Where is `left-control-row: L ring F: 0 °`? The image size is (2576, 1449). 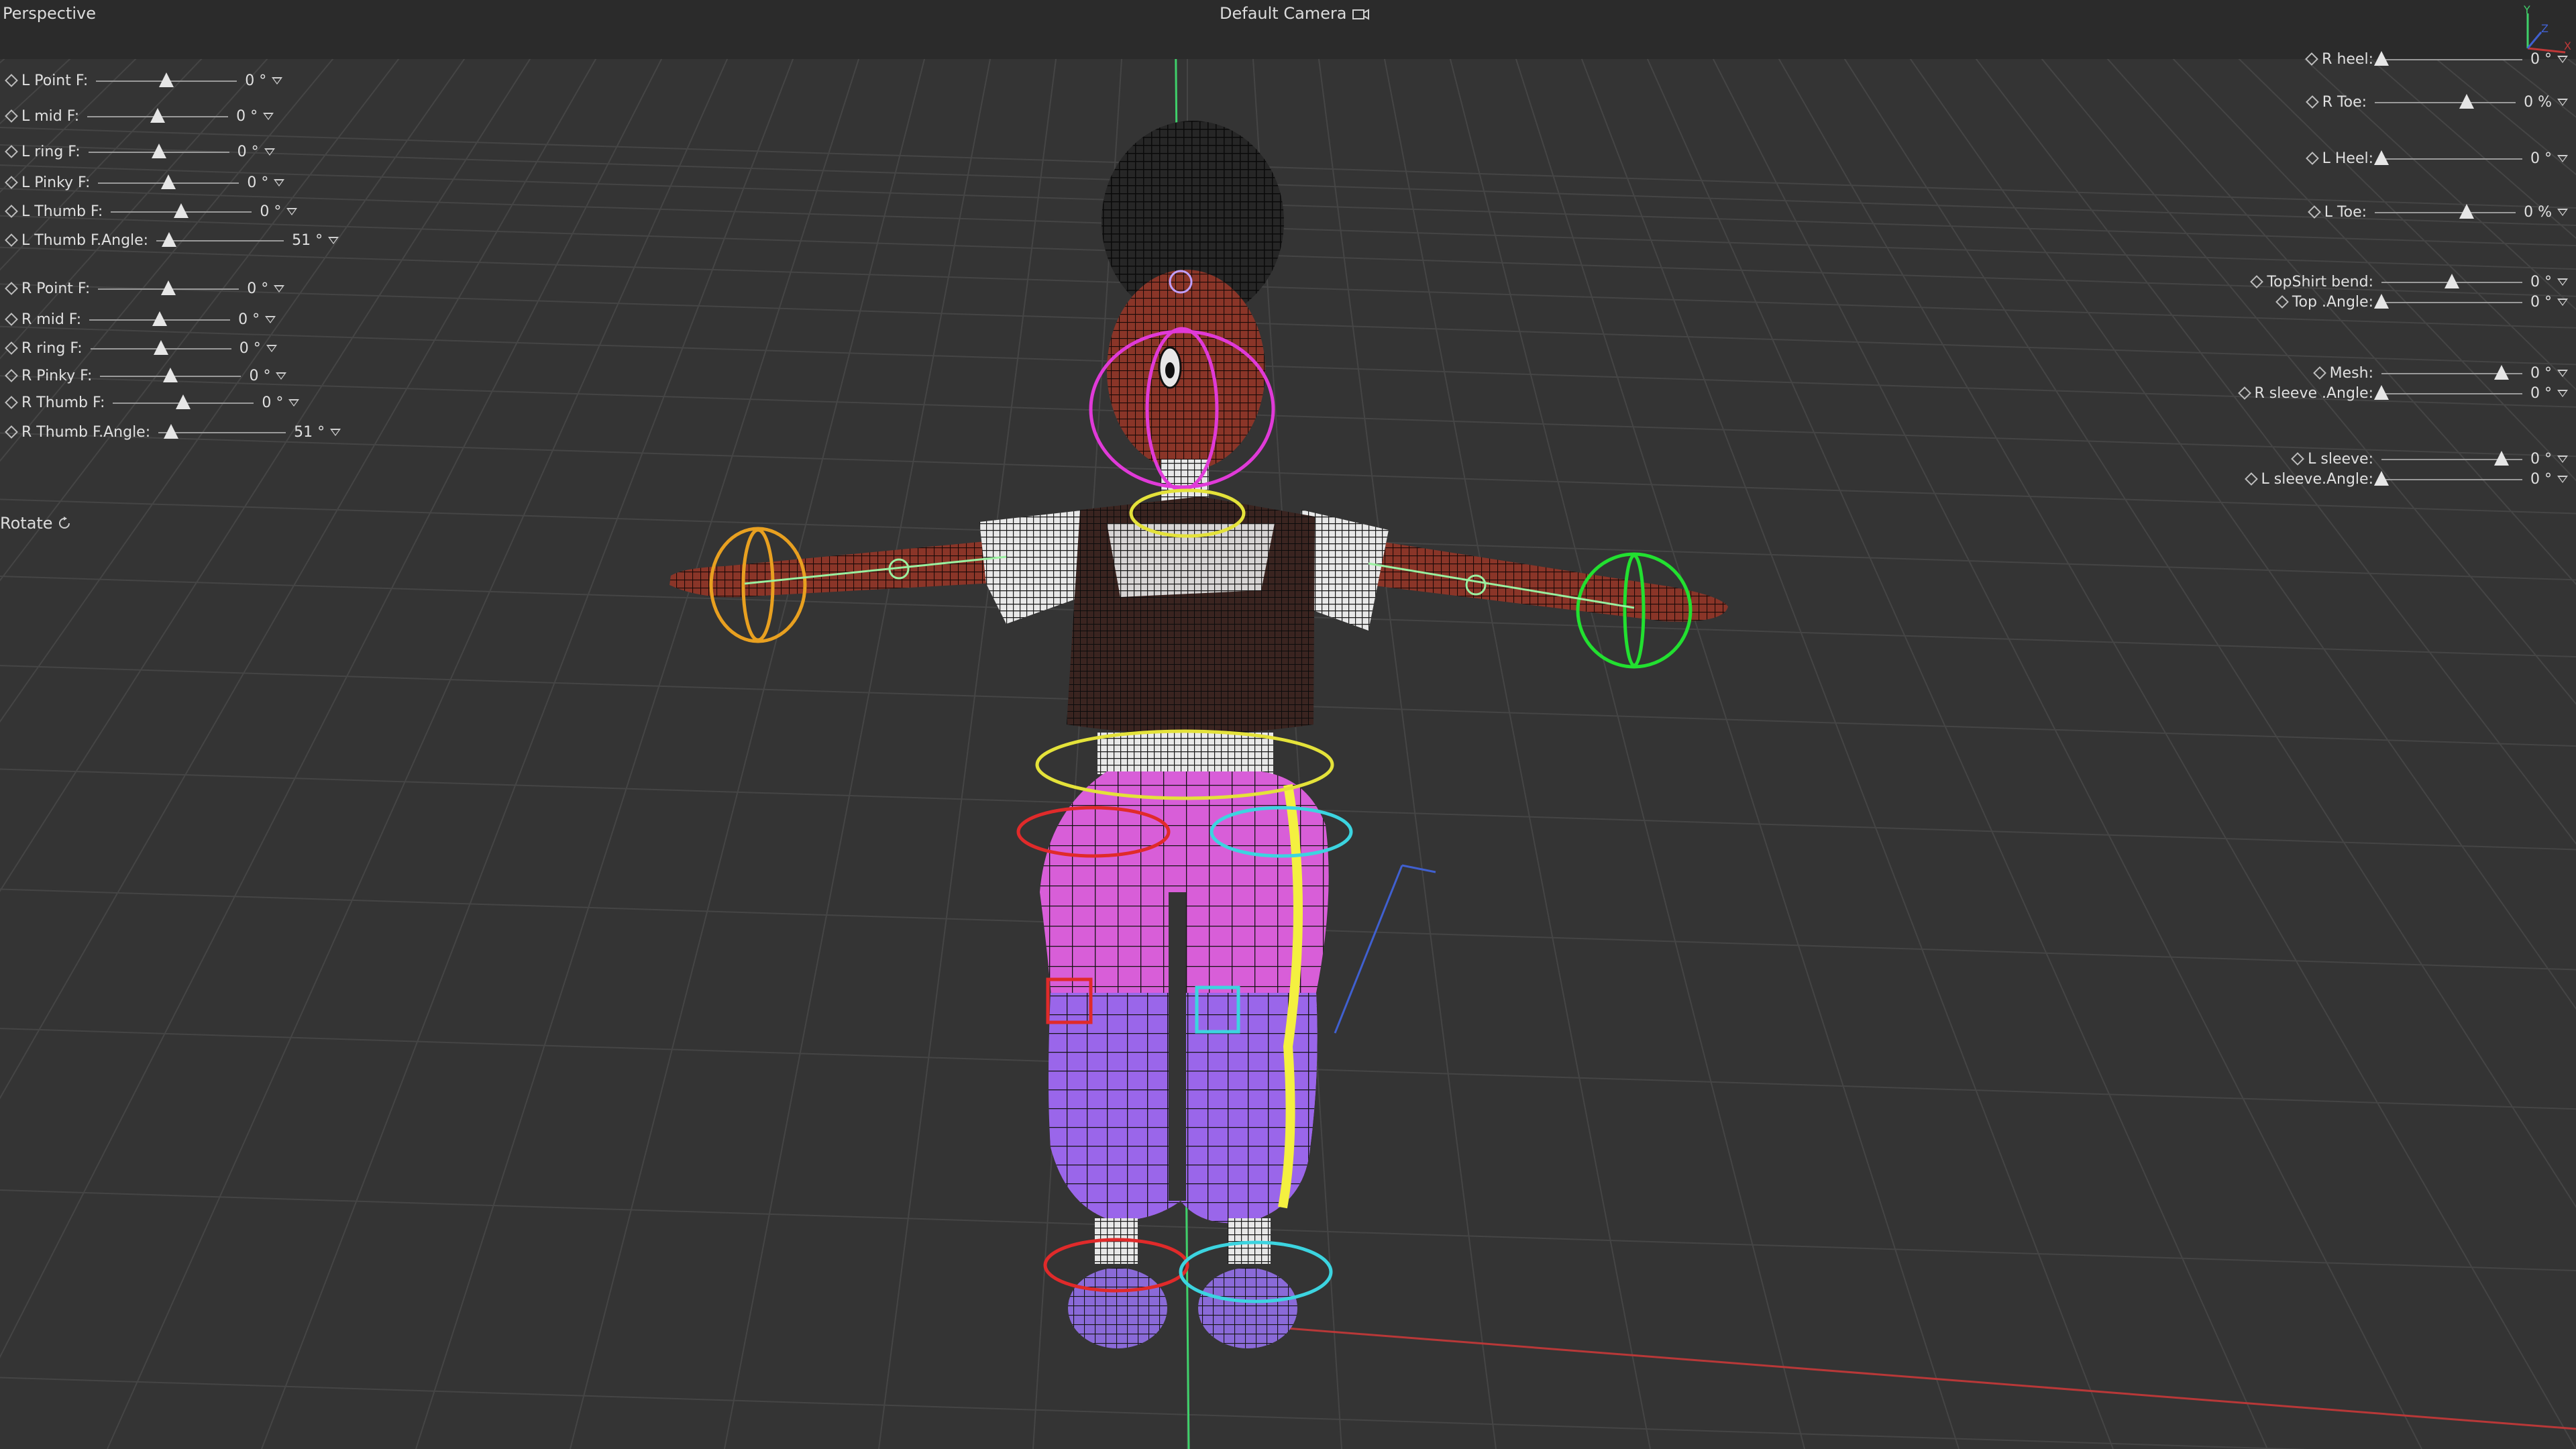 left-control-row: L ring F: 0 ° is located at coordinates (139, 151).